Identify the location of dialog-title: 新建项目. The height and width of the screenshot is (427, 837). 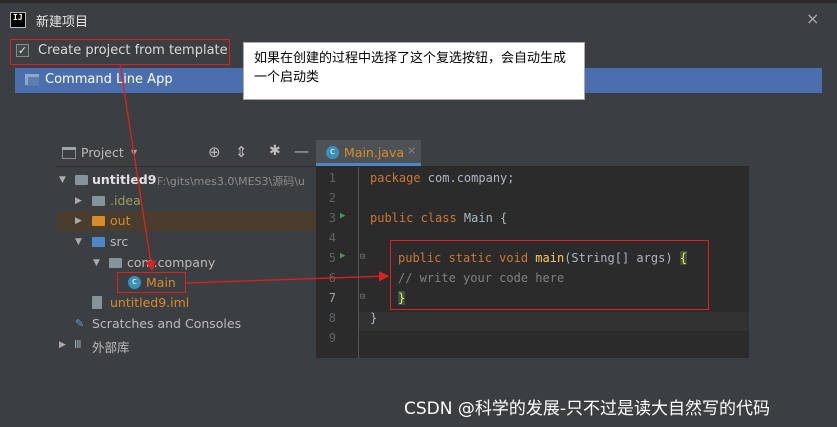
(62, 22).